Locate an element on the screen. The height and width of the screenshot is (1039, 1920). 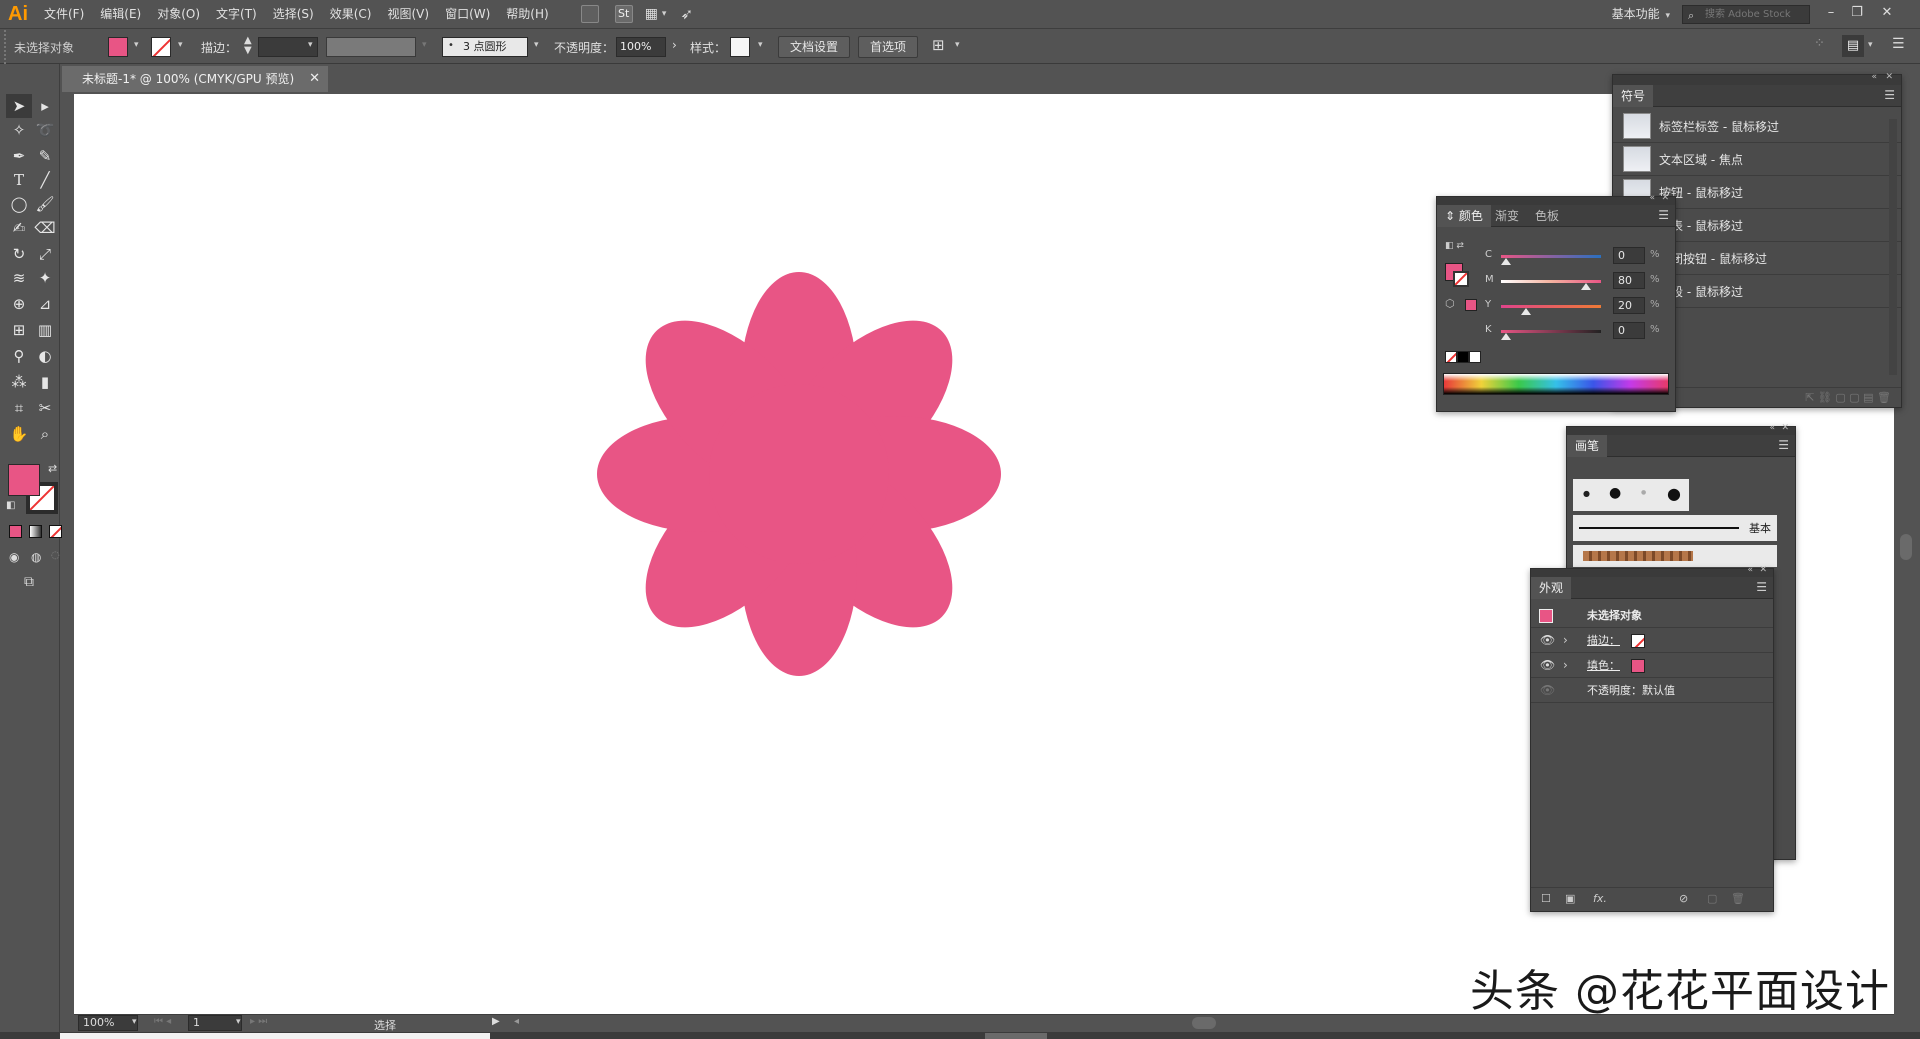
align-icon: ⊞ is located at coordinates (938, 45).